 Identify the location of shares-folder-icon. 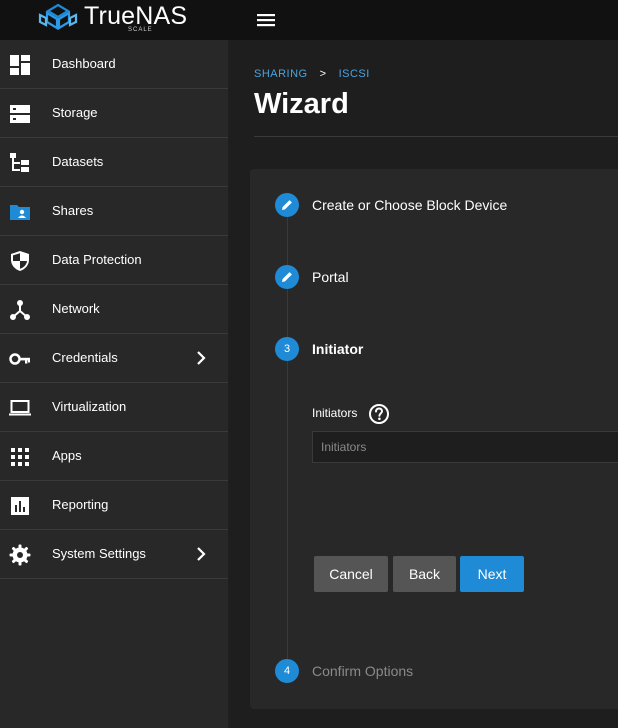
(20, 212).